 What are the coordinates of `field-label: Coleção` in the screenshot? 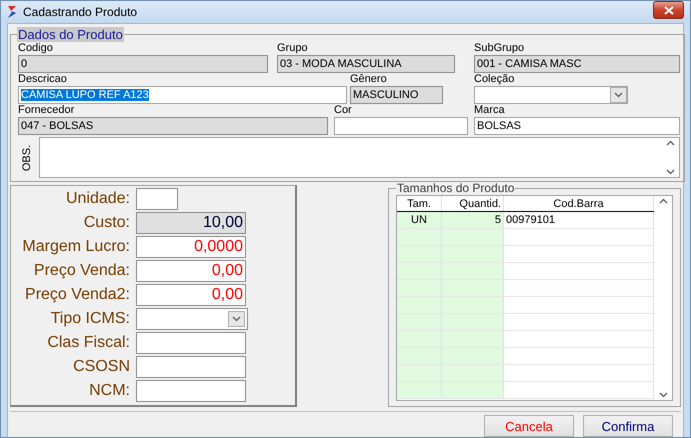 It's located at (495, 79).